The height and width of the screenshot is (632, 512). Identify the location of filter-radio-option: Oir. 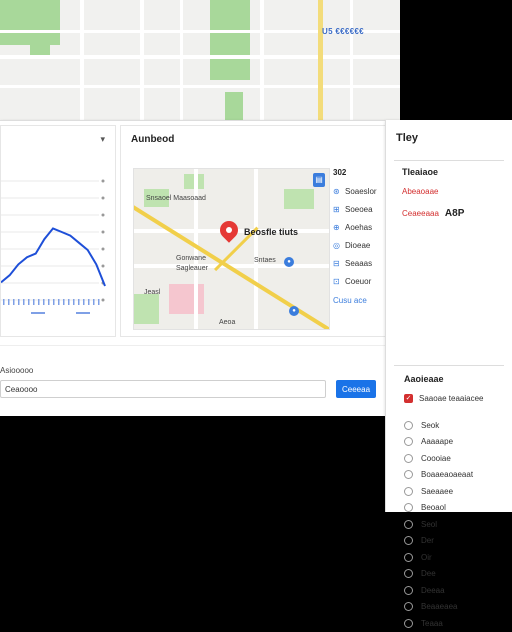
(454, 557).